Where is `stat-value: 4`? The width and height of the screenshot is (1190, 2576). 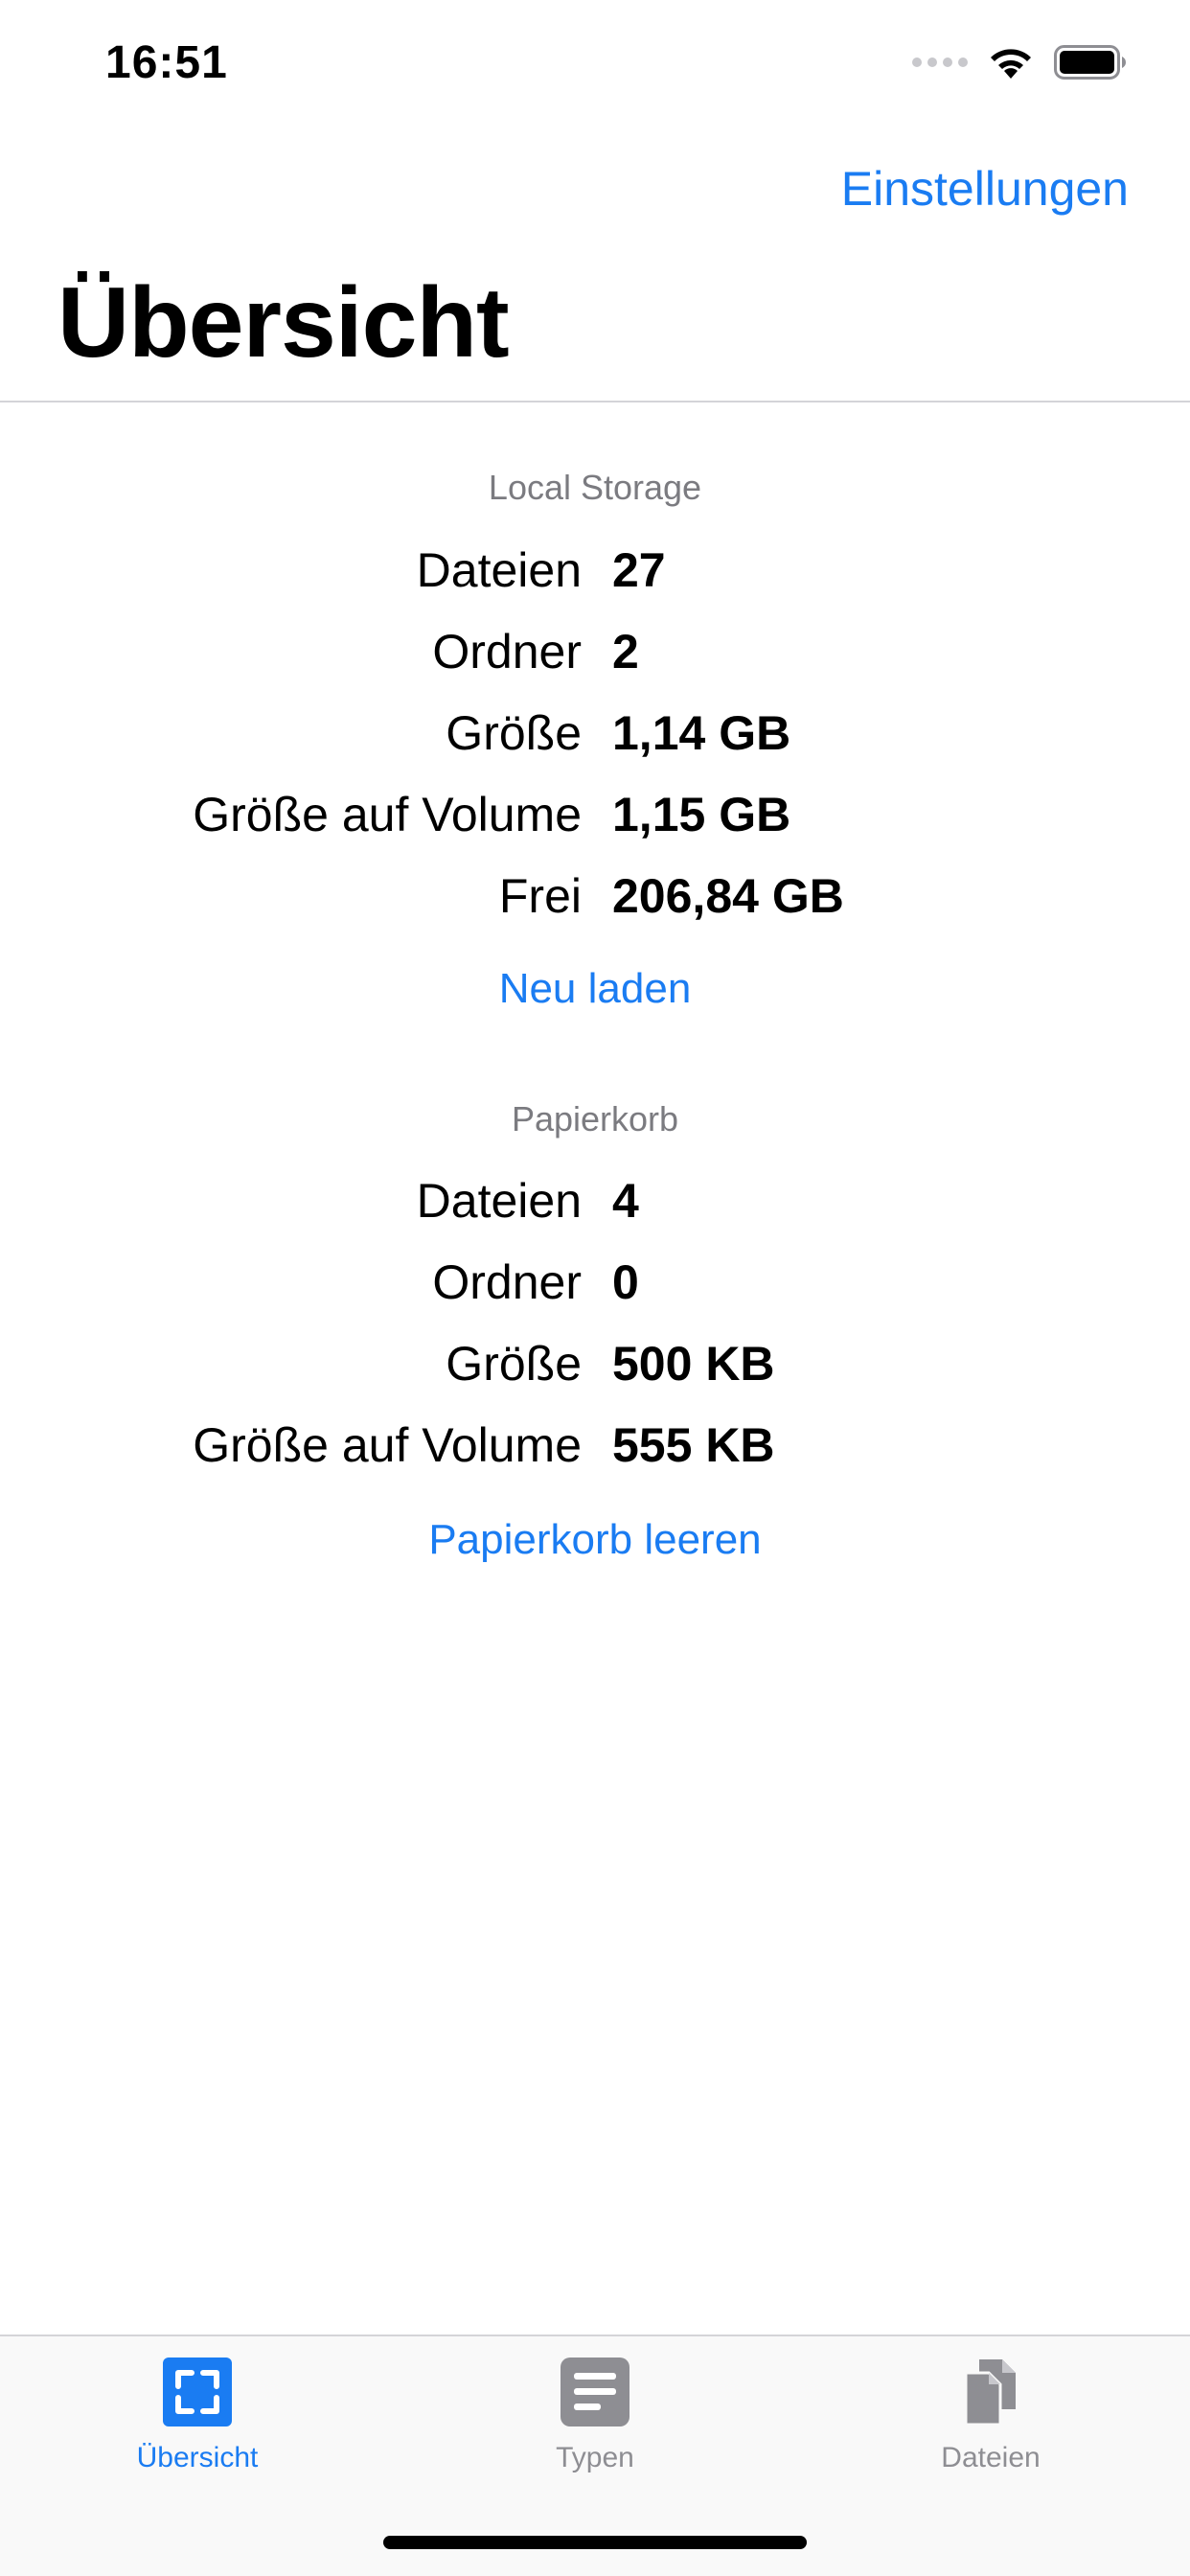 stat-value: 4 is located at coordinates (625, 1201).